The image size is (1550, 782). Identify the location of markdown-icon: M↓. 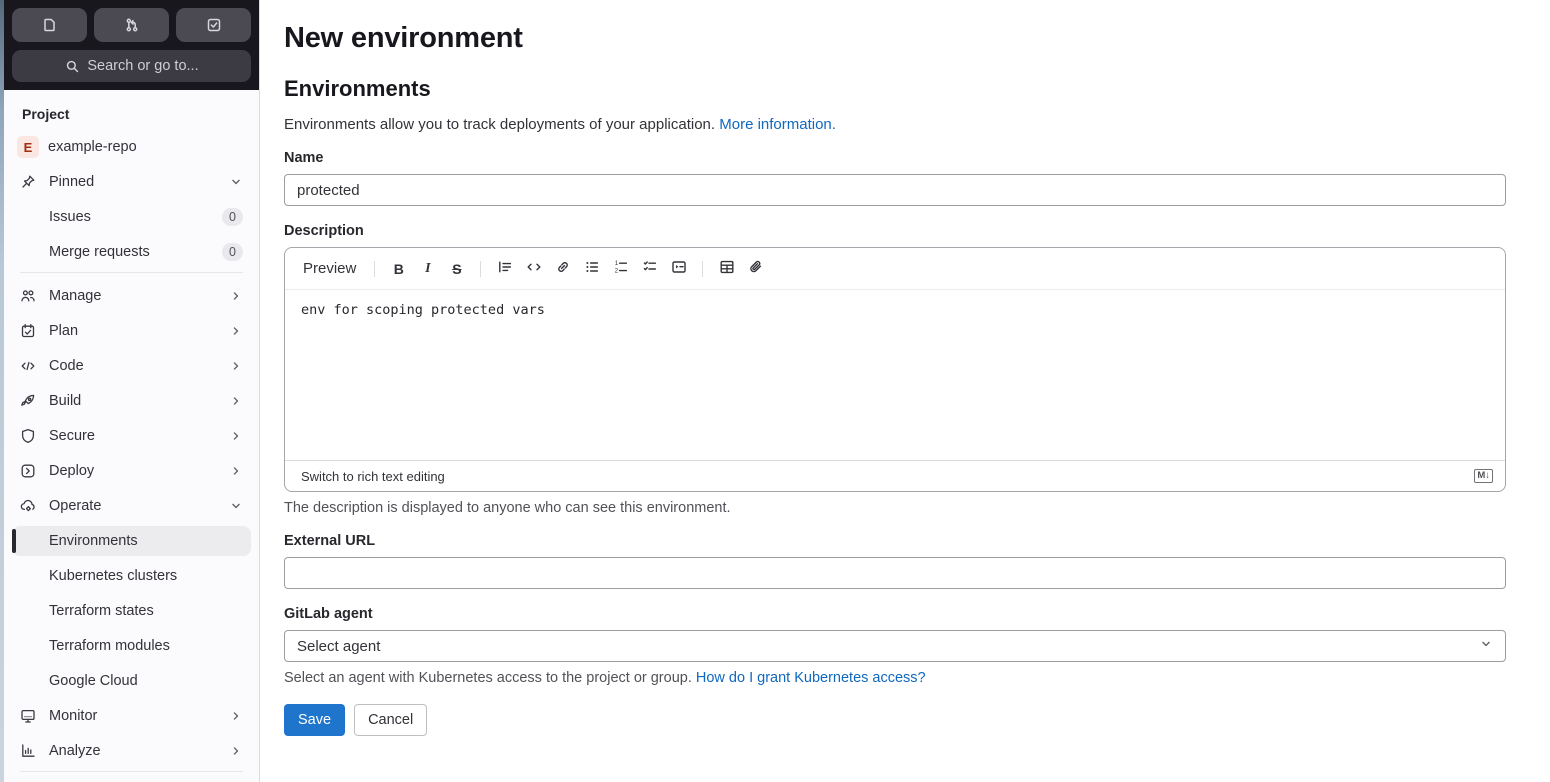
(1483, 476).